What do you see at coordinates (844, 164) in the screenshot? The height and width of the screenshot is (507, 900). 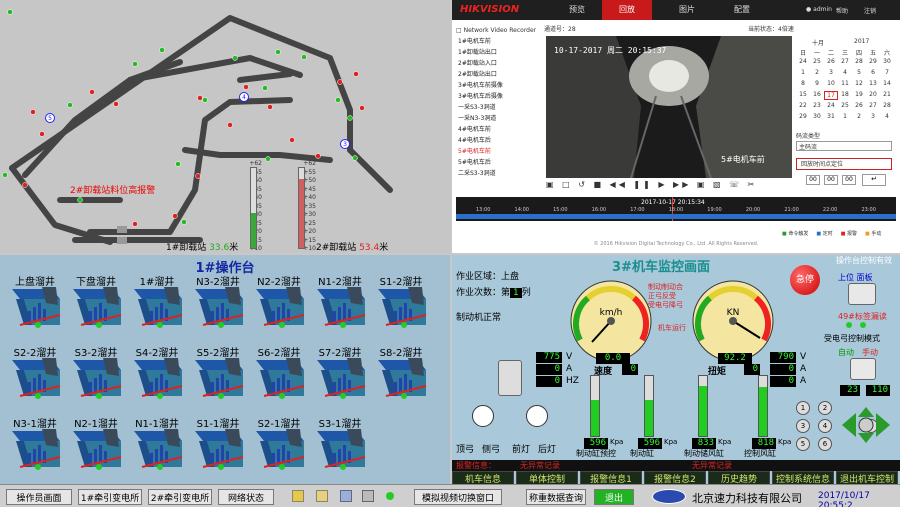 I see `locate-time-label: 回放时间点定位` at bounding box center [844, 164].